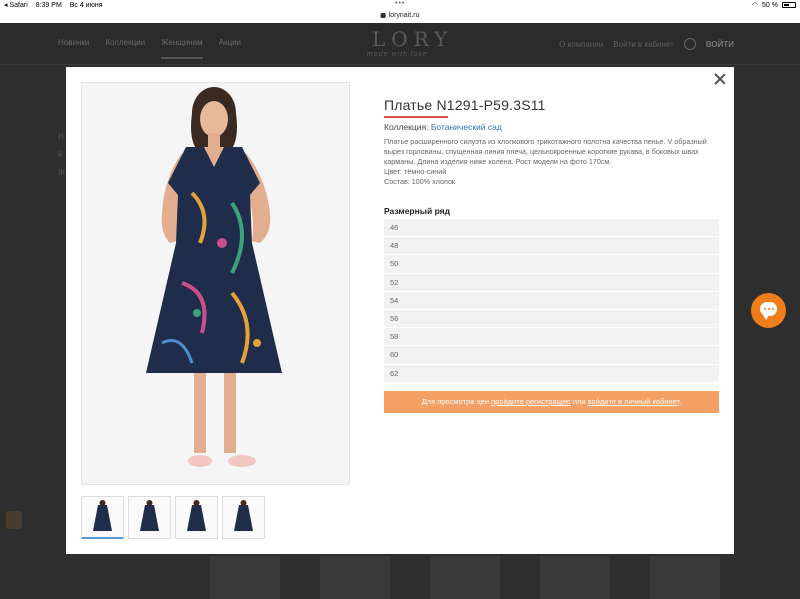 This screenshot has height=599, width=800. Describe the element at coordinates (62, 172) in the screenshot. I see `bg-side-link: Ж` at that location.